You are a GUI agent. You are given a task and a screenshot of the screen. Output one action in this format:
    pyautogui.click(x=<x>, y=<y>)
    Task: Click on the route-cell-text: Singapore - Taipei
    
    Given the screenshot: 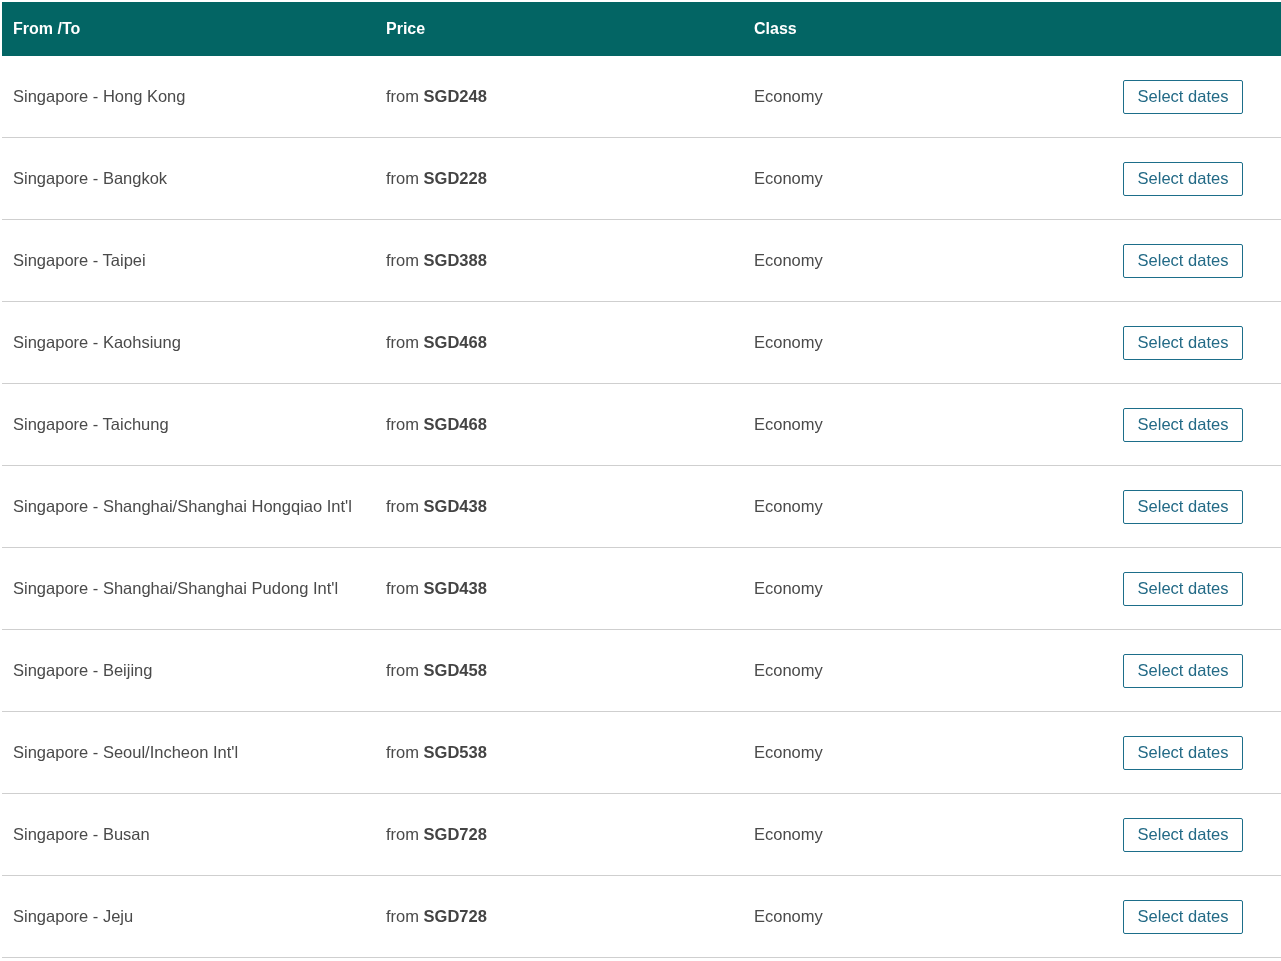 What is the action you would take?
    pyautogui.click(x=79, y=260)
    